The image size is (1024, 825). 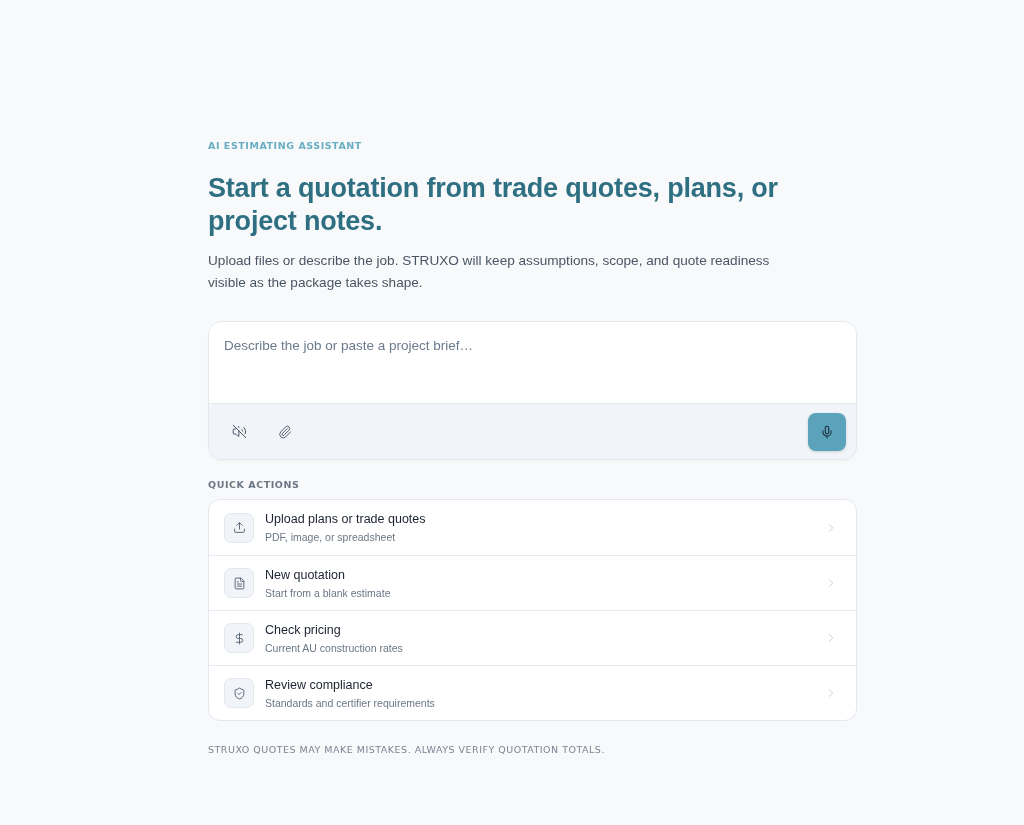 I want to click on page-heading: Start a quotation from trade quotes, plans, or project notes., so click(x=493, y=205).